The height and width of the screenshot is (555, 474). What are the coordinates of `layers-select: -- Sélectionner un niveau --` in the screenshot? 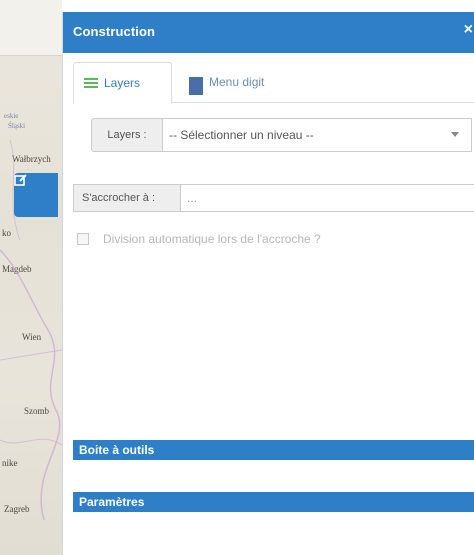 It's located at (316, 135).